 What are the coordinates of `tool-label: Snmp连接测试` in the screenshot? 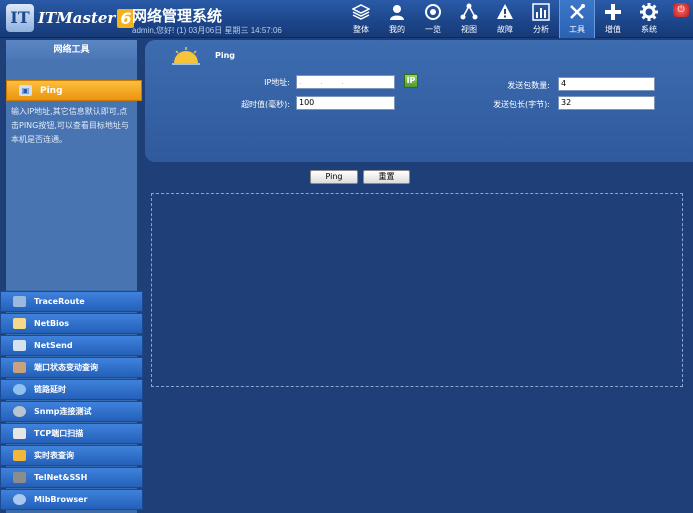 It's located at (63, 411).